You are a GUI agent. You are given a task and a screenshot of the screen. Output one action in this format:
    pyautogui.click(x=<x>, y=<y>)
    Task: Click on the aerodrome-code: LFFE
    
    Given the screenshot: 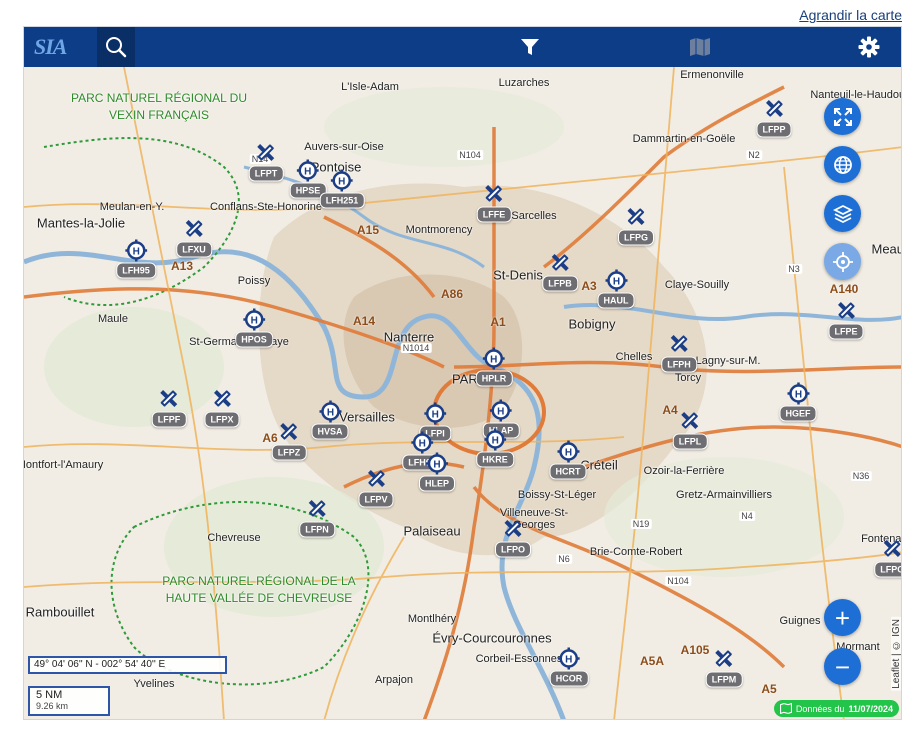 What is the action you would take?
    pyautogui.click(x=494, y=214)
    